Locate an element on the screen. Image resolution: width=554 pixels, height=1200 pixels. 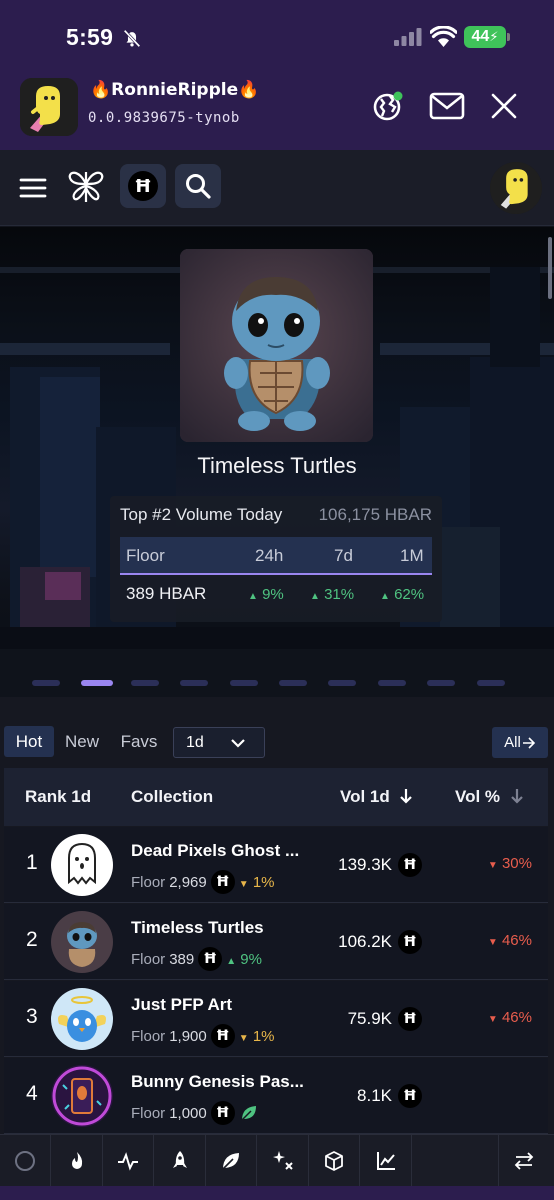
app-logo is located at coordinates (86, 186).